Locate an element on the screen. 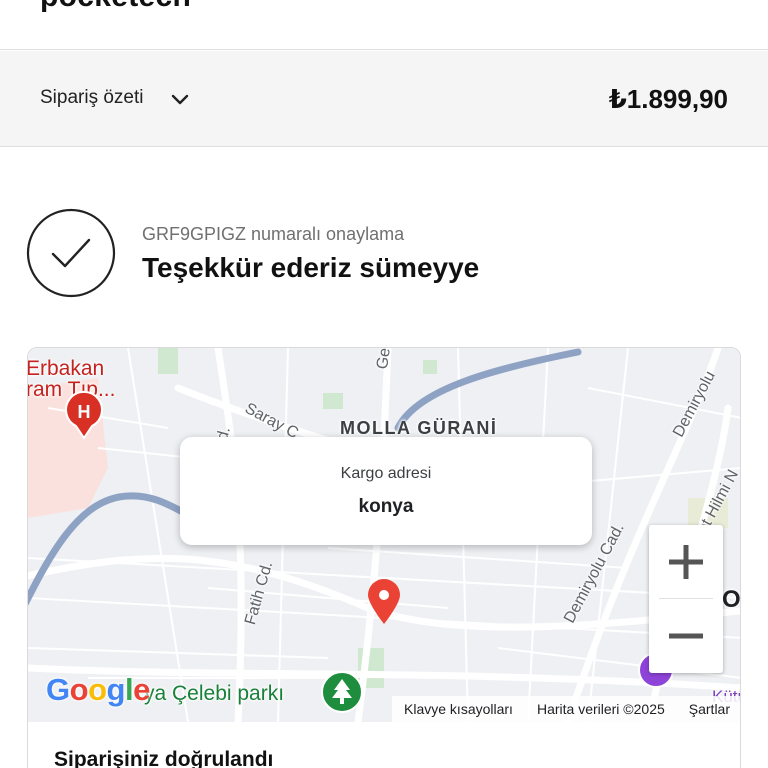  zoom-out-button is located at coordinates (686, 636).